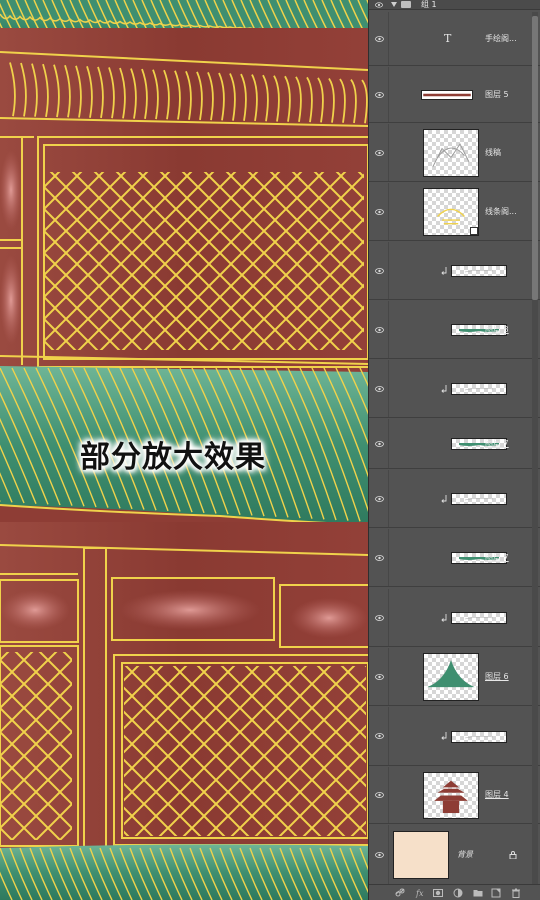 The image size is (540, 900). Describe the element at coordinates (497, 677) in the screenshot. I see `layer-name: 图层 6` at that location.